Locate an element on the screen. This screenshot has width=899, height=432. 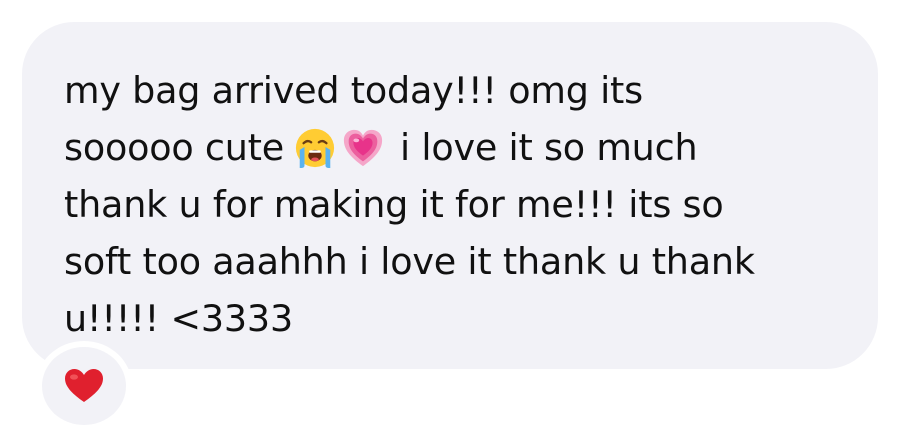
loudly-crying-face-icon is located at coordinates (315, 148).